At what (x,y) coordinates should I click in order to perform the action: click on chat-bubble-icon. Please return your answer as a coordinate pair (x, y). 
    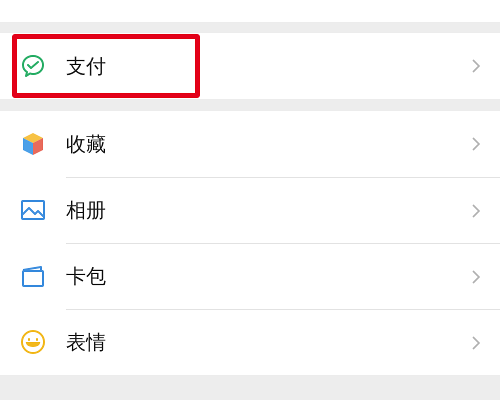
    Looking at the image, I should click on (33, 66).